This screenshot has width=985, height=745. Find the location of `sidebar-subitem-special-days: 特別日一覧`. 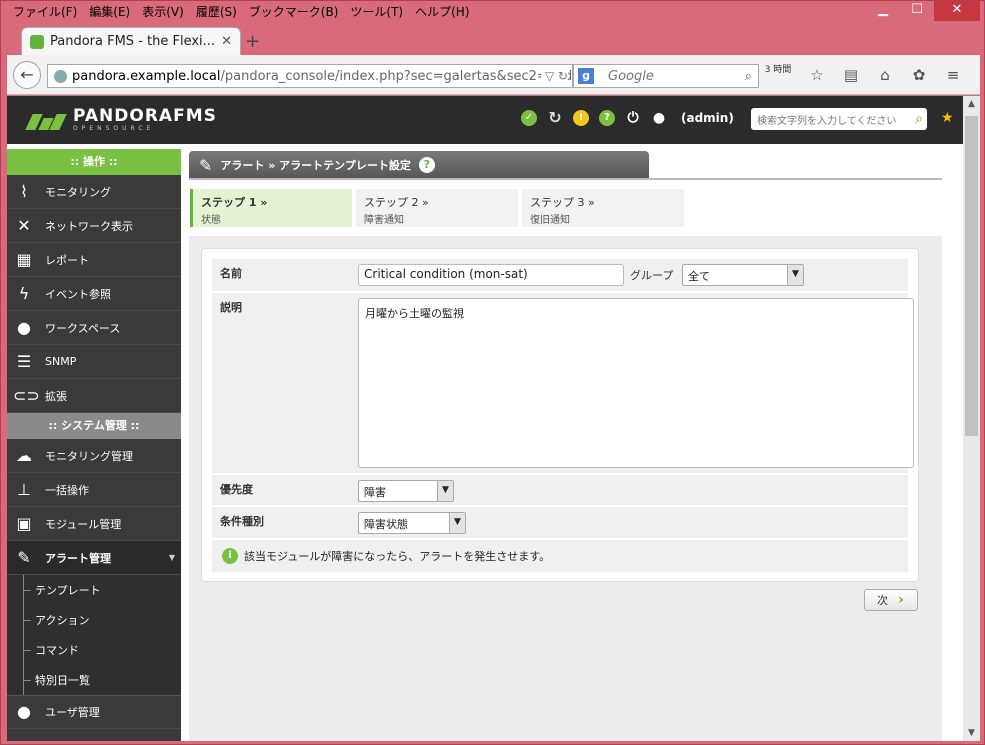

sidebar-subitem-special-days: 特別日一覧 is located at coordinates (94, 680).